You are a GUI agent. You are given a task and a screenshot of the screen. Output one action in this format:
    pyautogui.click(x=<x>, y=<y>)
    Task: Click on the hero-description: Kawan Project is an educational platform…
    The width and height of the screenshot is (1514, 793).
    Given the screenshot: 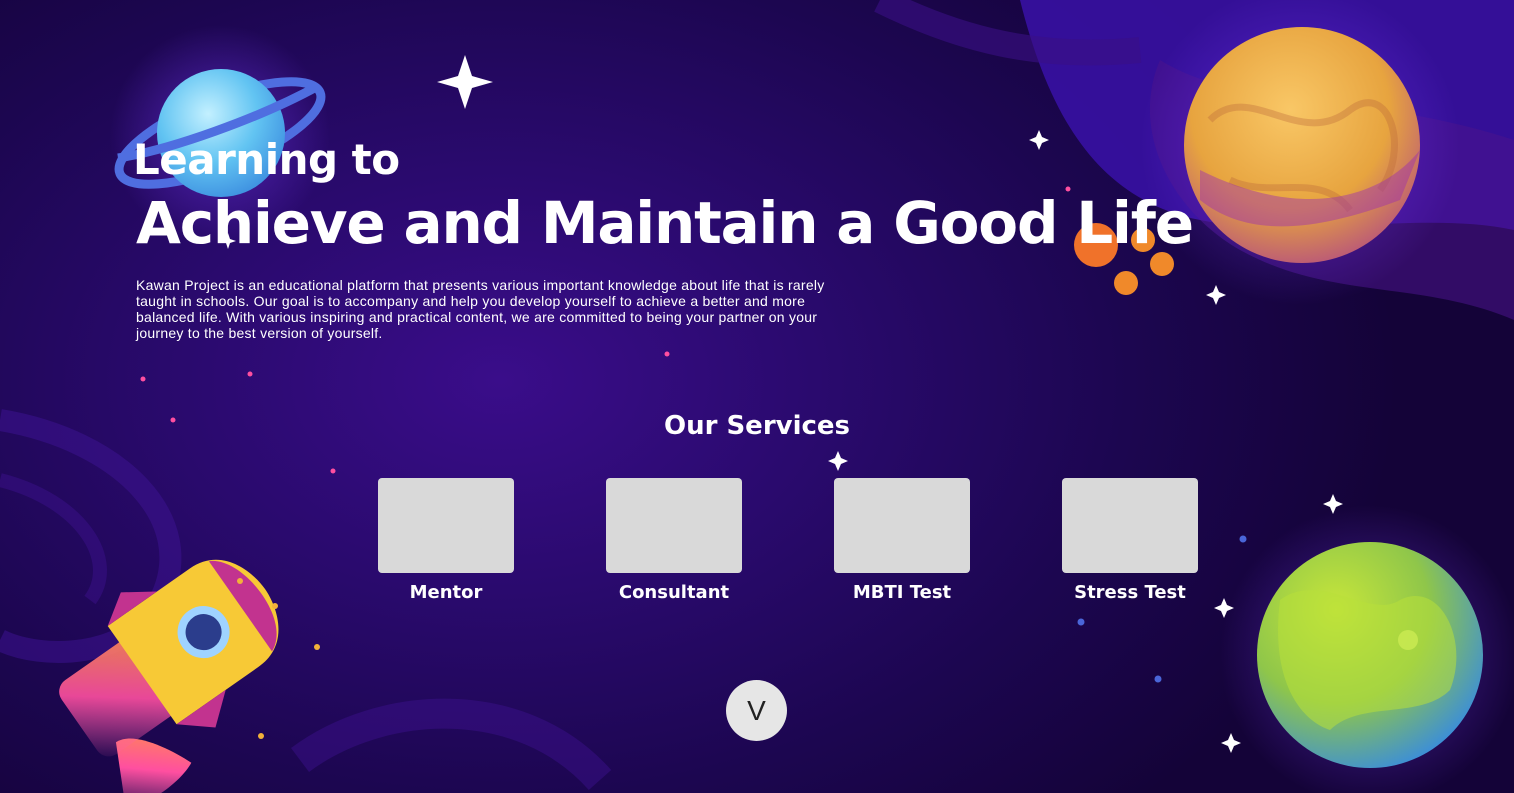 What is the action you would take?
    pyautogui.click(x=480, y=309)
    